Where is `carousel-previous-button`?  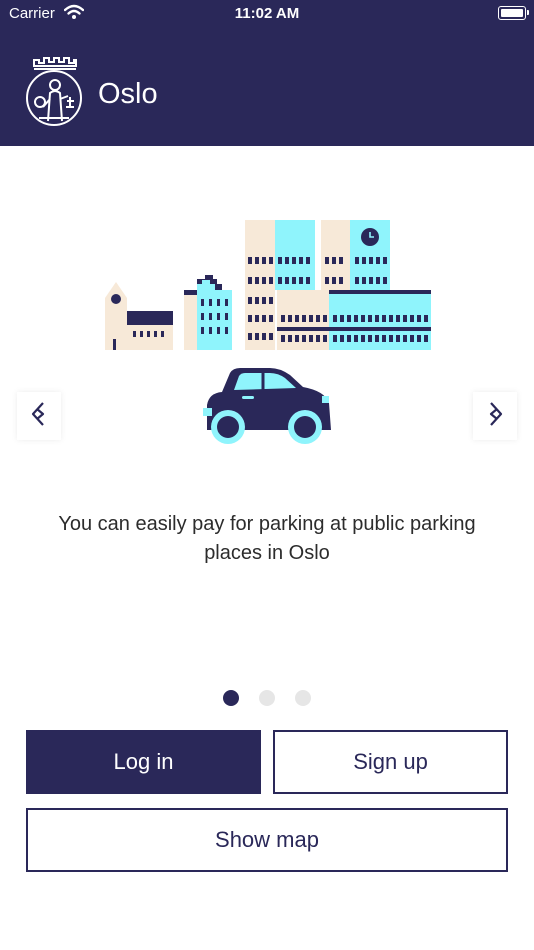 carousel-previous-button is located at coordinates (39, 416).